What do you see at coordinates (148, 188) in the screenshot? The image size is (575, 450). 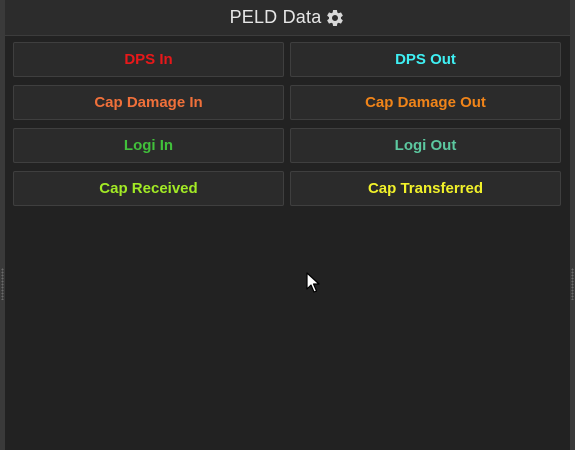 I see `cap-received-button: Cap Received` at bounding box center [148, 188].